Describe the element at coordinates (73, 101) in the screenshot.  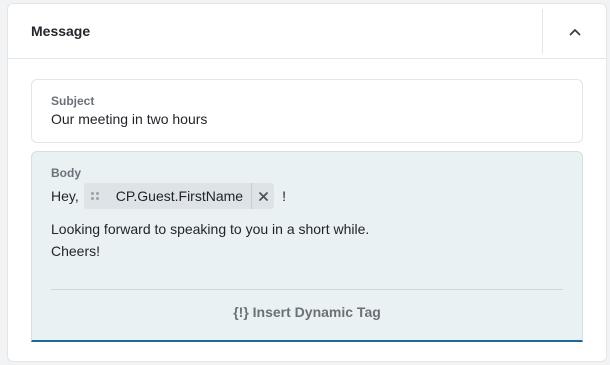
I see `subject-label: Subject` at that location.